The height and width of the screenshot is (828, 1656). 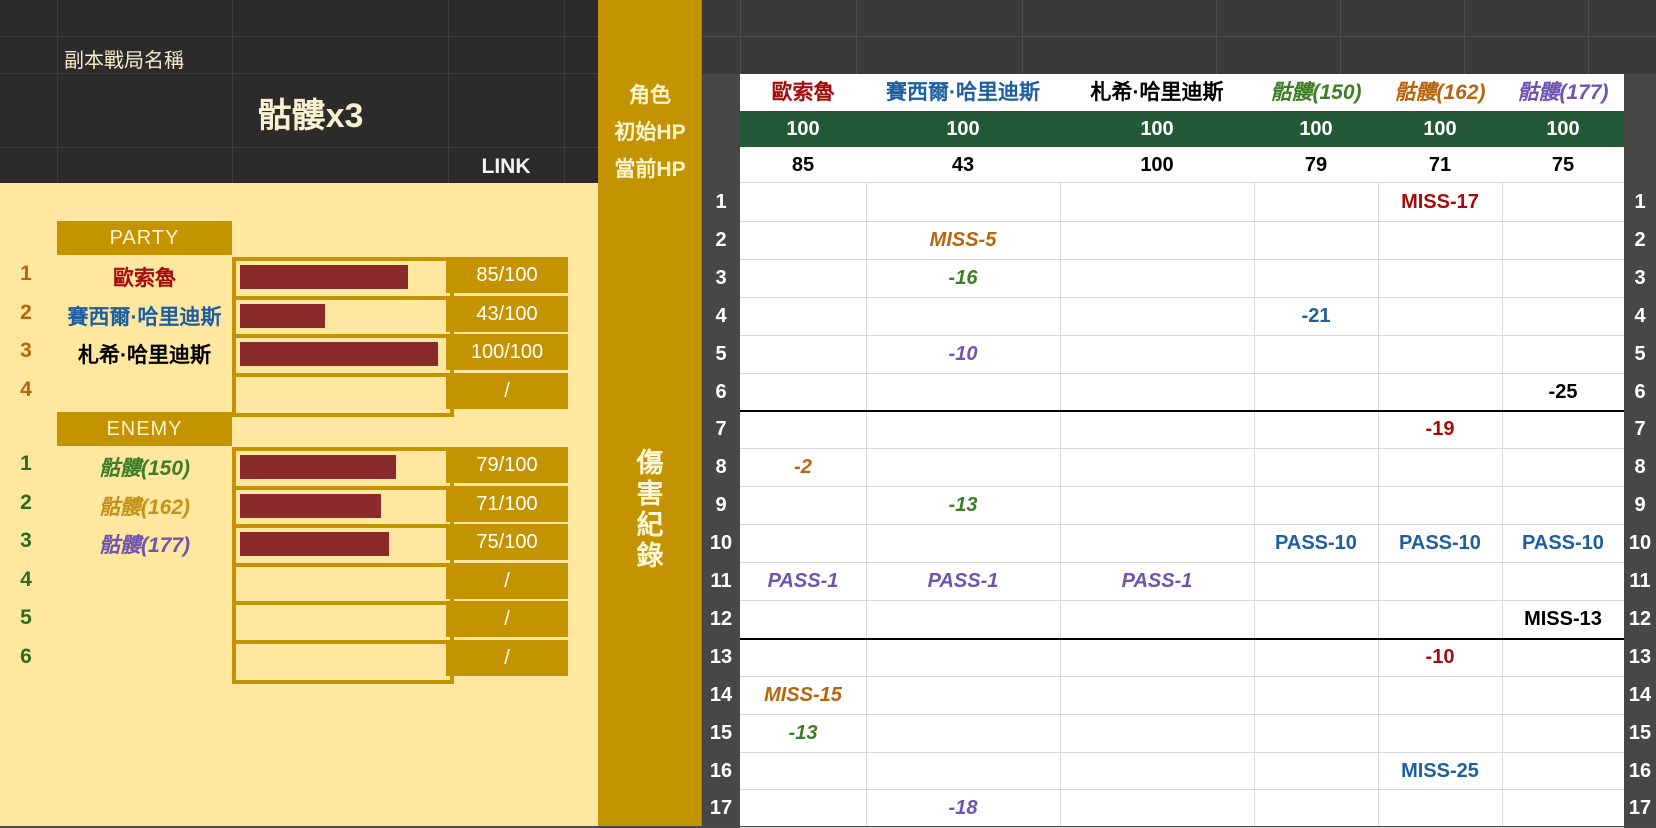 What do you see at coordinates (1440, 429) in the screenshot?
I see `log-entry: -19` at bounding box center [1440, 429].